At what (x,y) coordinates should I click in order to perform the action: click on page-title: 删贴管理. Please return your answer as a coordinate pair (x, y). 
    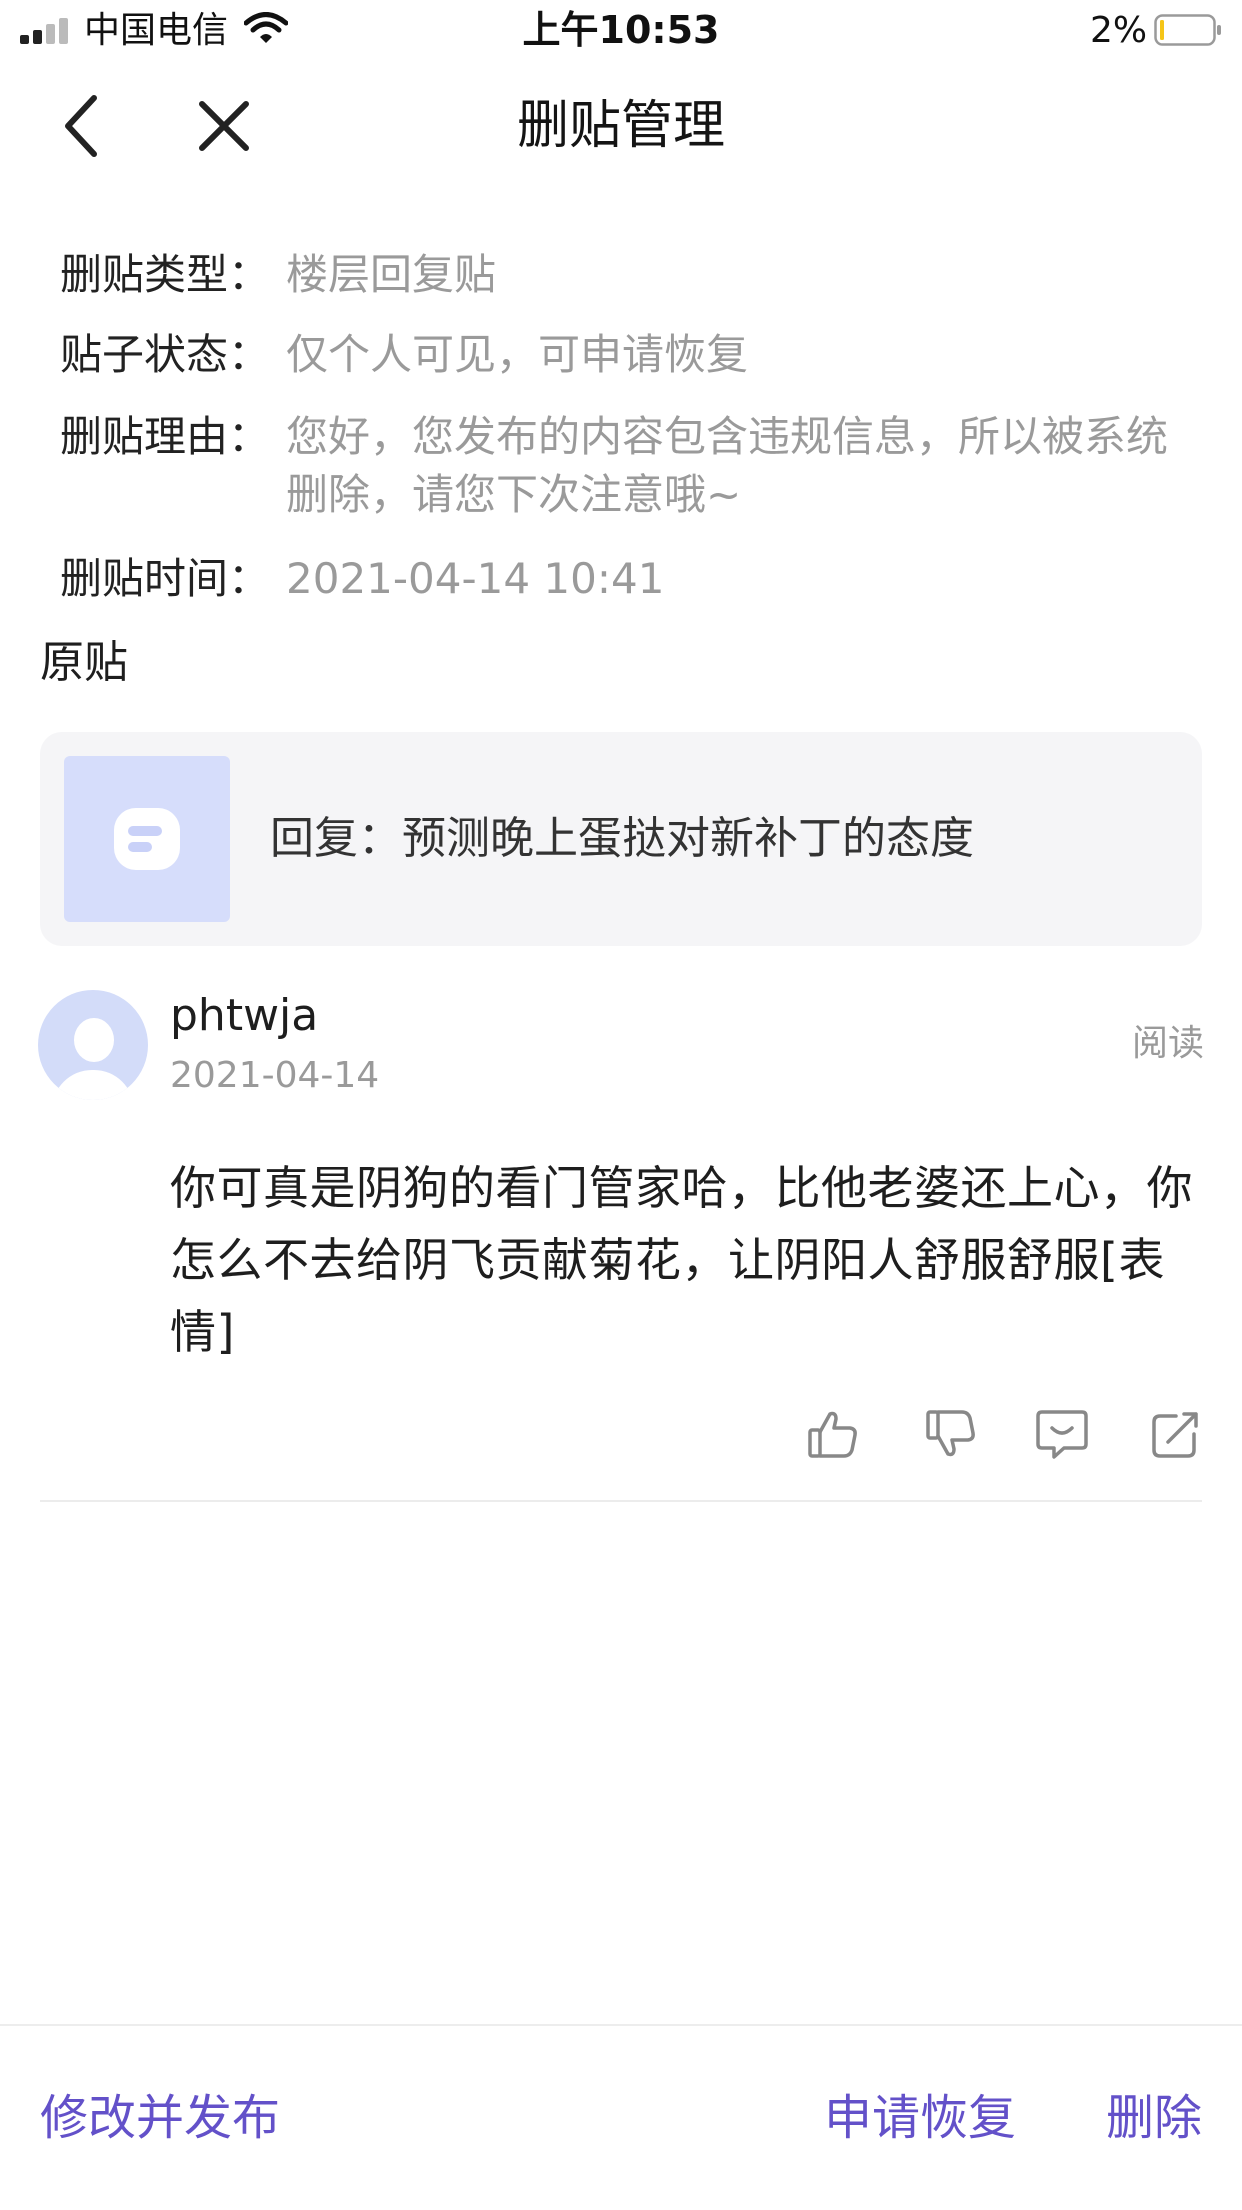
    Looking at the image, I should click on (620, 126).